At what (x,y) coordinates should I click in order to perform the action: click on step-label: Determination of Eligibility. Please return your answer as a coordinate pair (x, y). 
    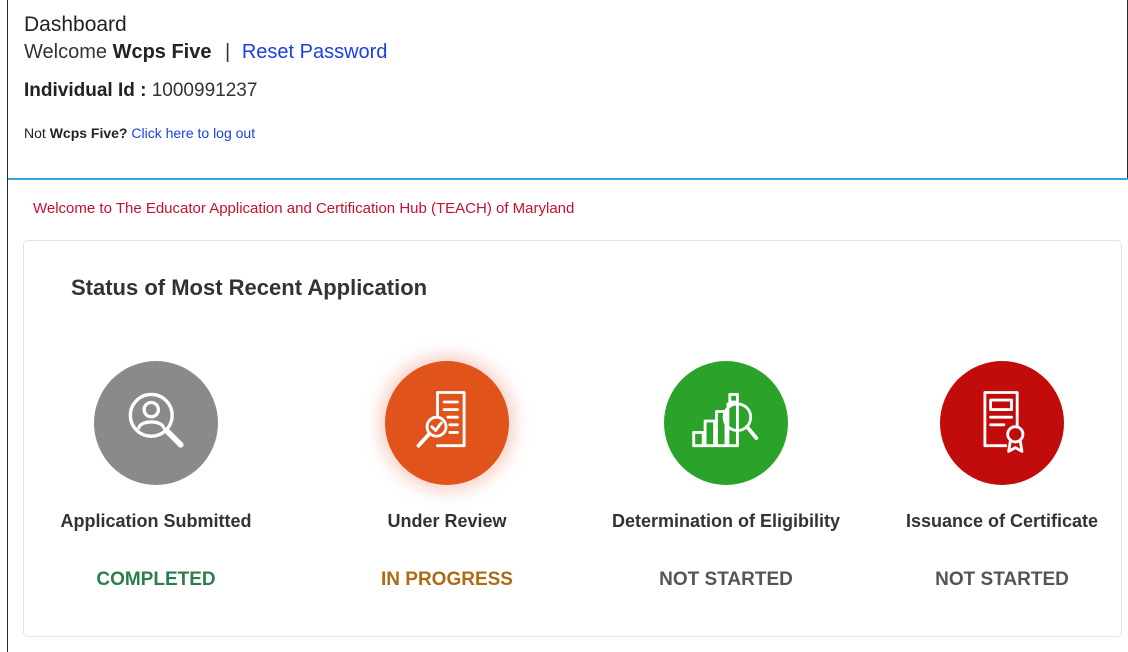
    Looking at the image, I should click on (725, 521).